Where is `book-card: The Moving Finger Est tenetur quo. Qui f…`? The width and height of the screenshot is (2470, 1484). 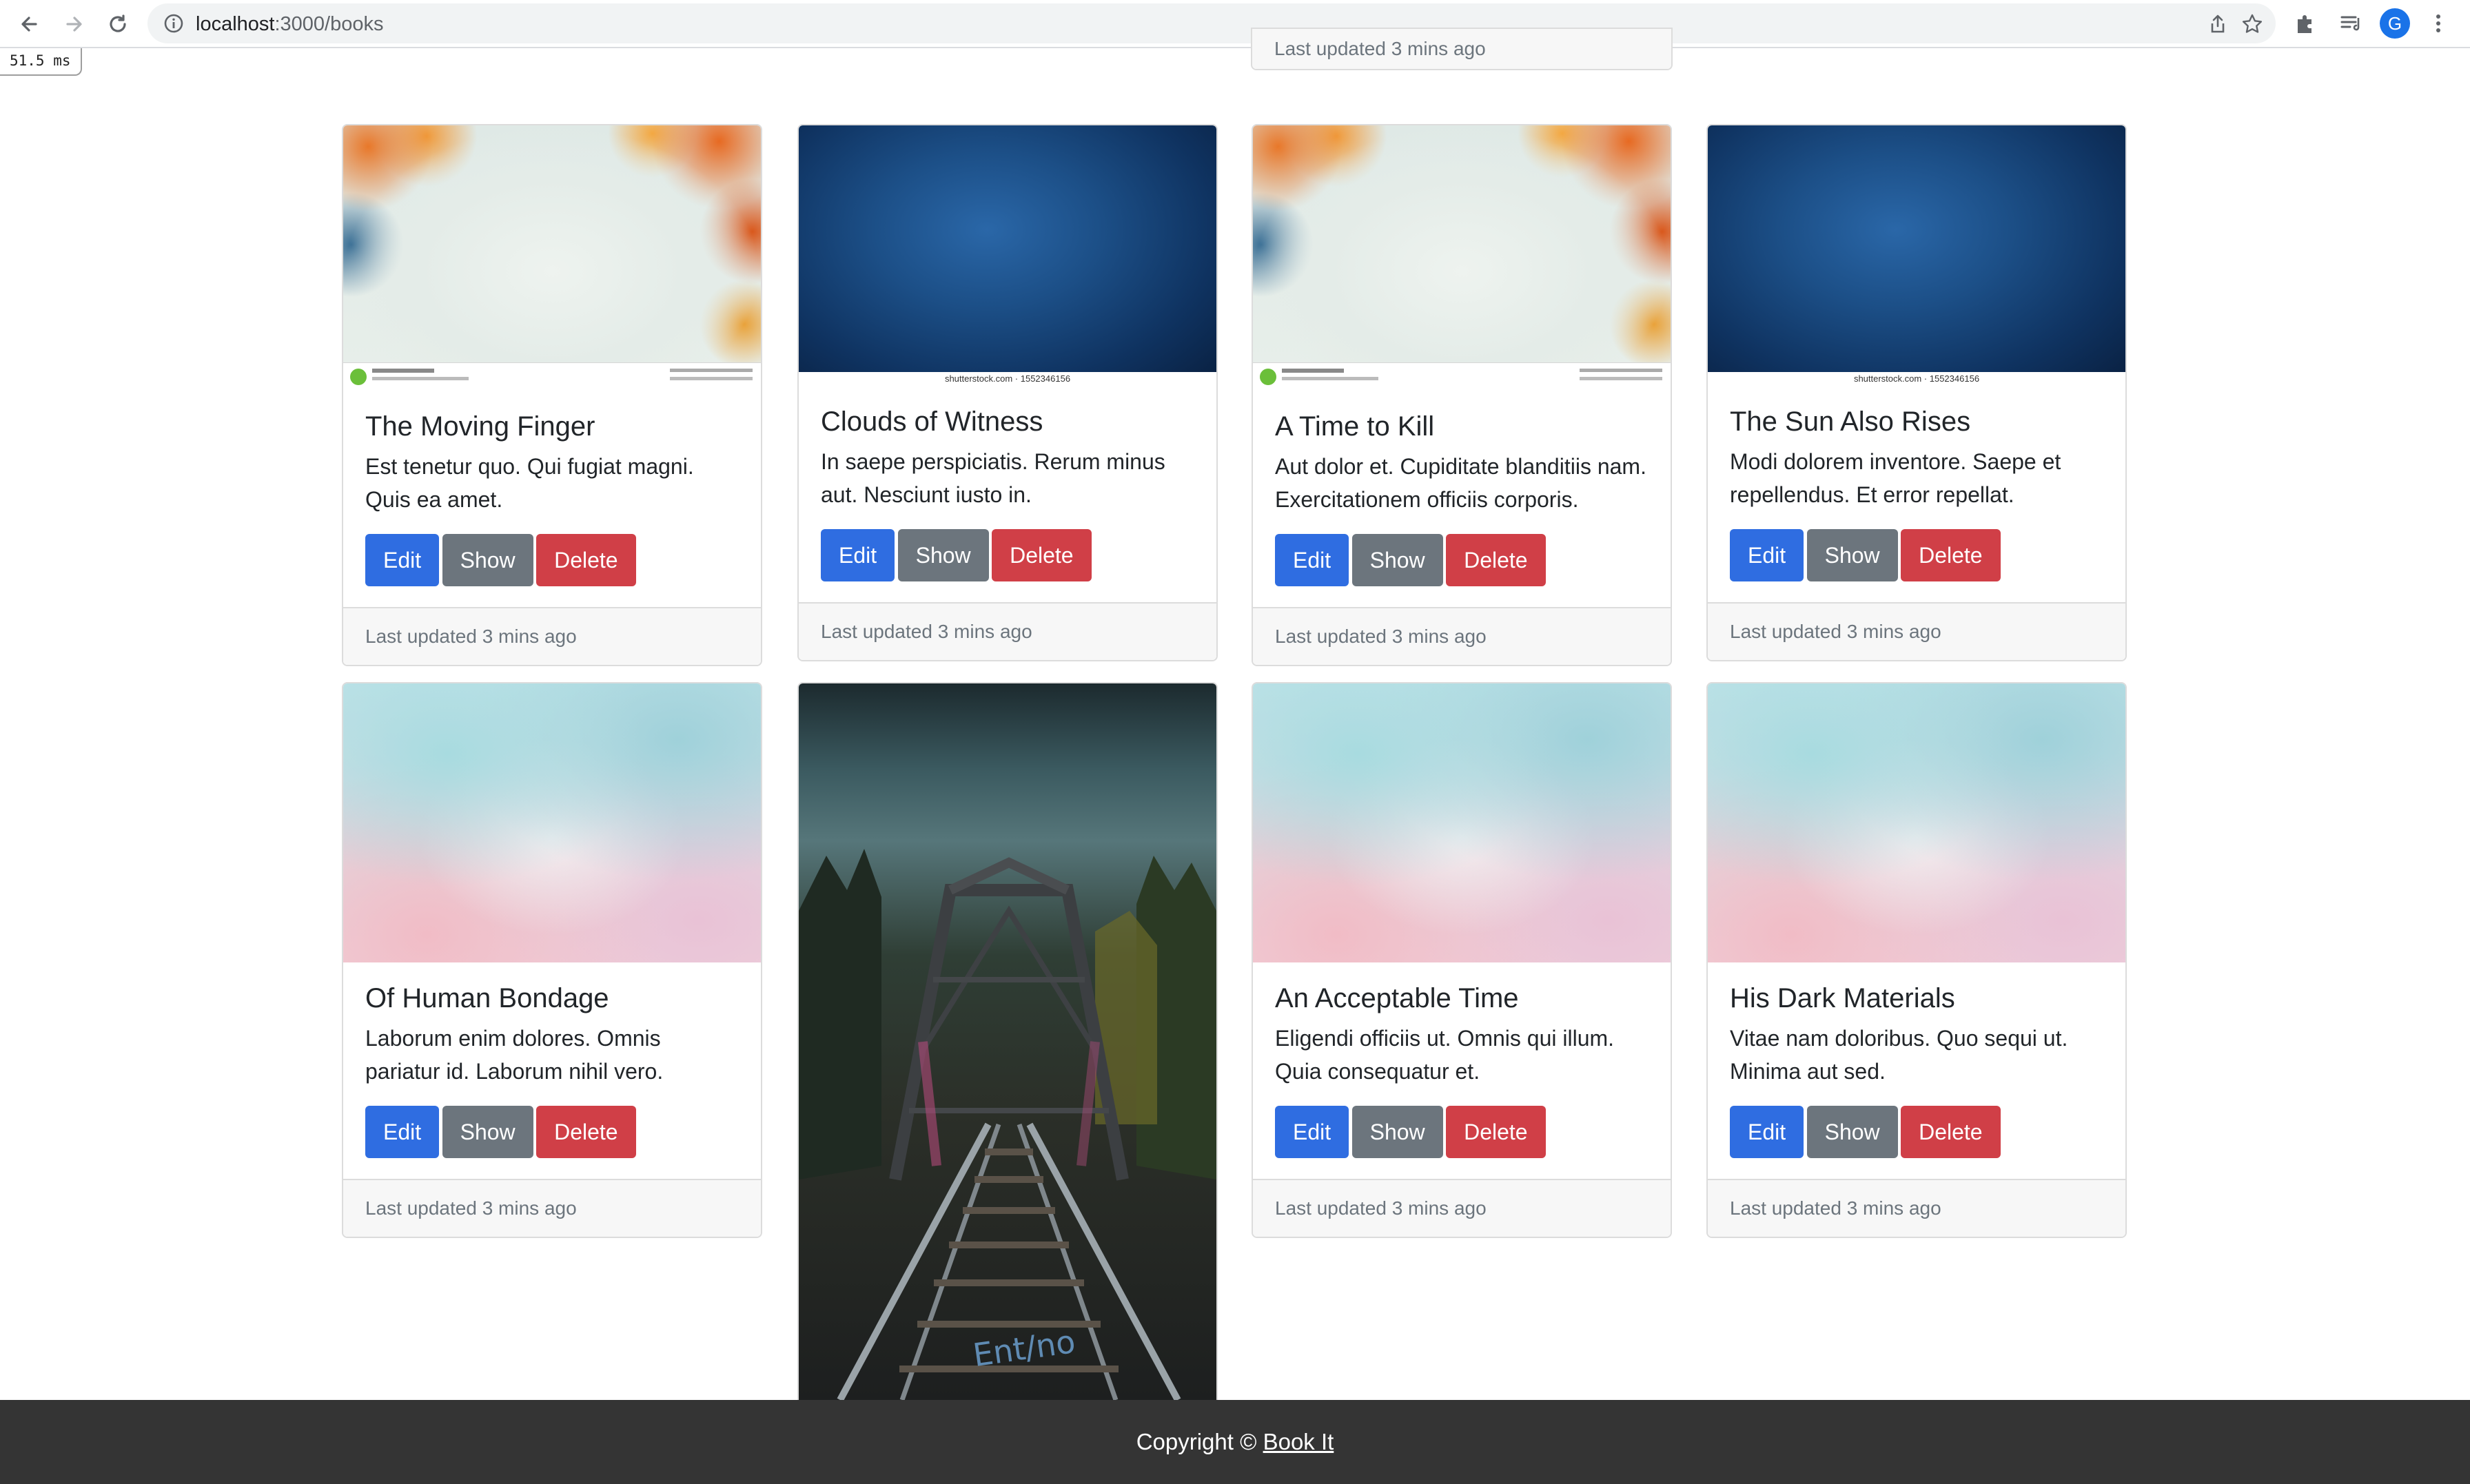 book-card: The Moving Finger Est tenetur quo. Qui f… is located at coordinates (552, 395).